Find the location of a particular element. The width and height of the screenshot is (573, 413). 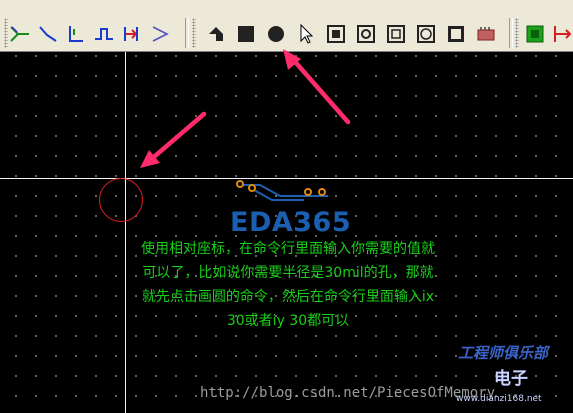

annotation-line: 就先点击画圆的命令，然后在命令行里面输入ix is located at coordinates (288, 297).